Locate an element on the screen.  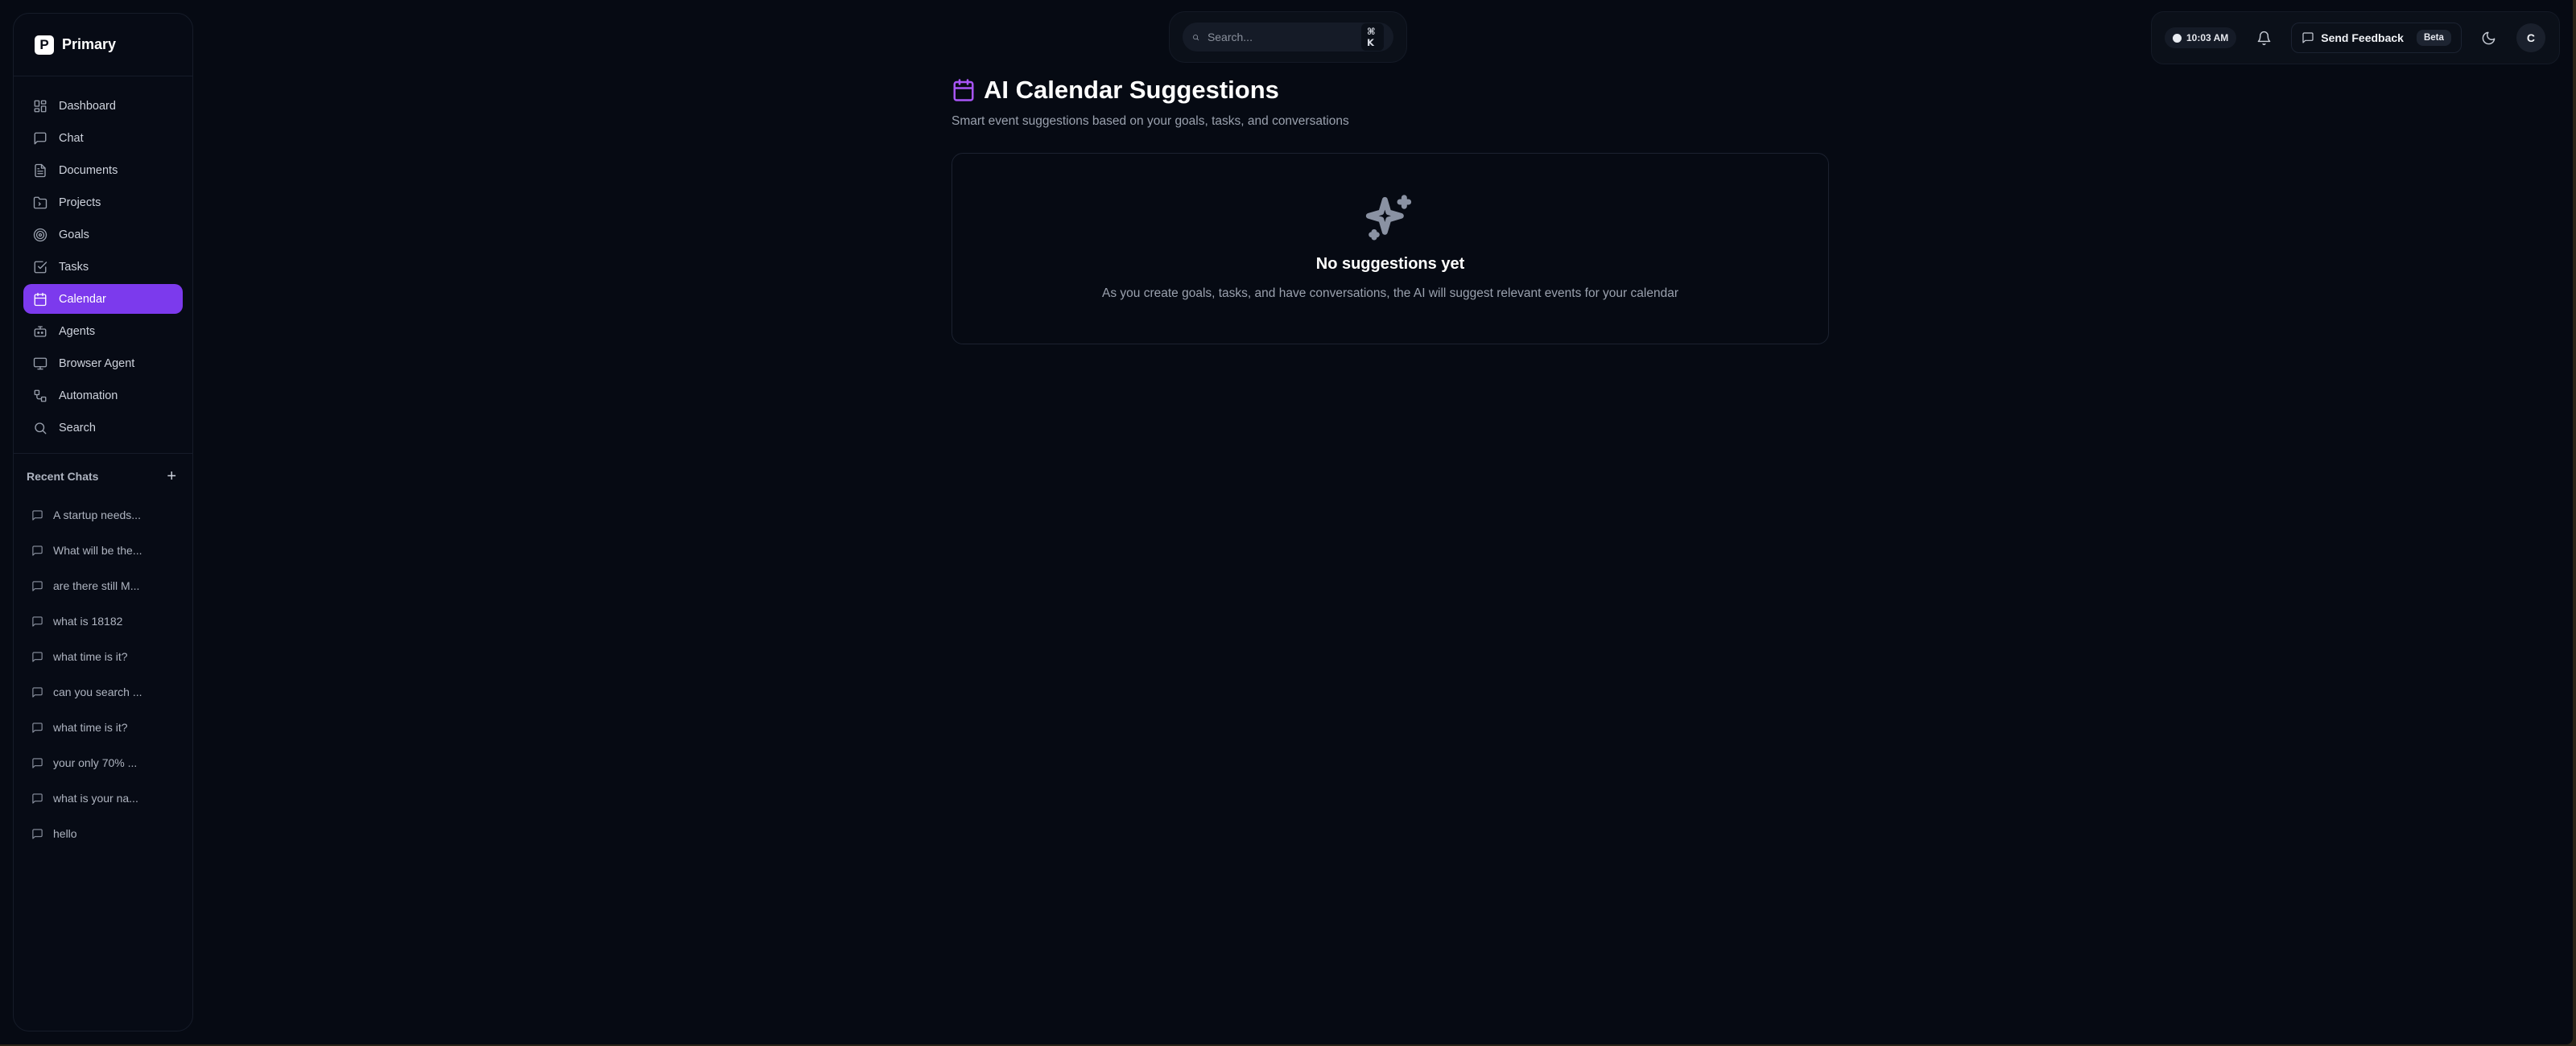
empty-state-title: No suggestions yet is located at coordinates (1390, 264).